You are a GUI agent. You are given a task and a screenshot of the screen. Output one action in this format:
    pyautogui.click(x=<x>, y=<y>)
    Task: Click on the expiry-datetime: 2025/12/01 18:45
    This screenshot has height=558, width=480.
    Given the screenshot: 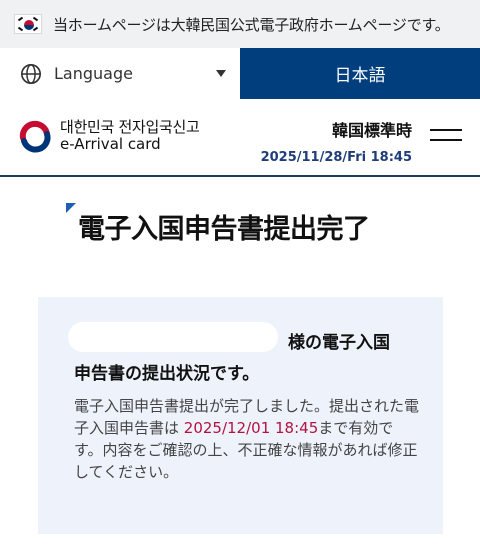 What is the action you would take?
    pyautogui.click(x=251, y=428)
    